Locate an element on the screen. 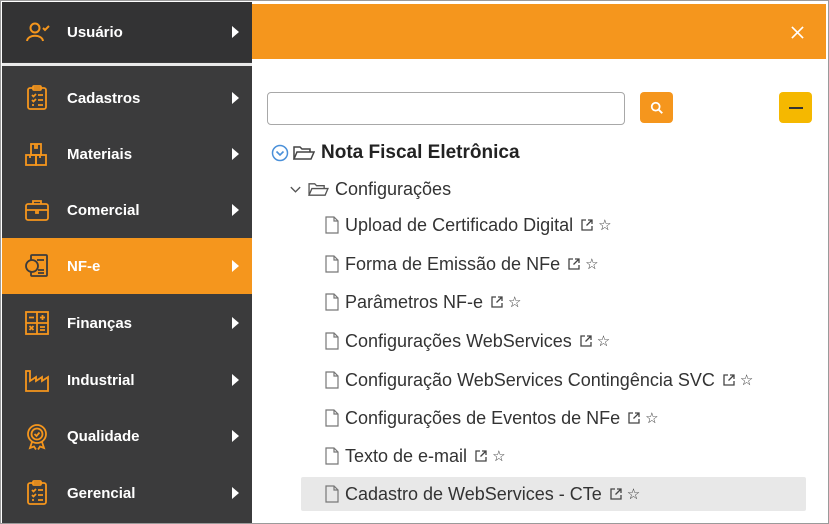  search-button is located at coordinates (656, 107).